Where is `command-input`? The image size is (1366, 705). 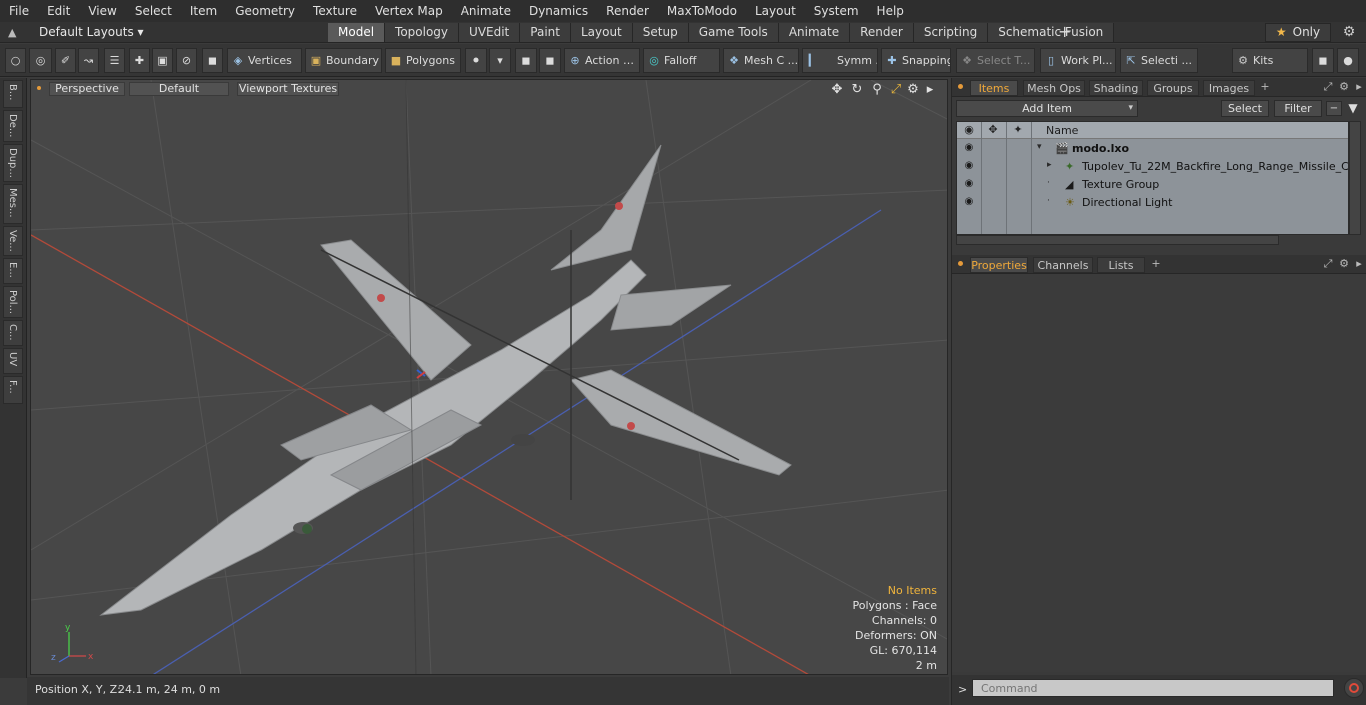 command-input is located at coordinates (1153, 688).